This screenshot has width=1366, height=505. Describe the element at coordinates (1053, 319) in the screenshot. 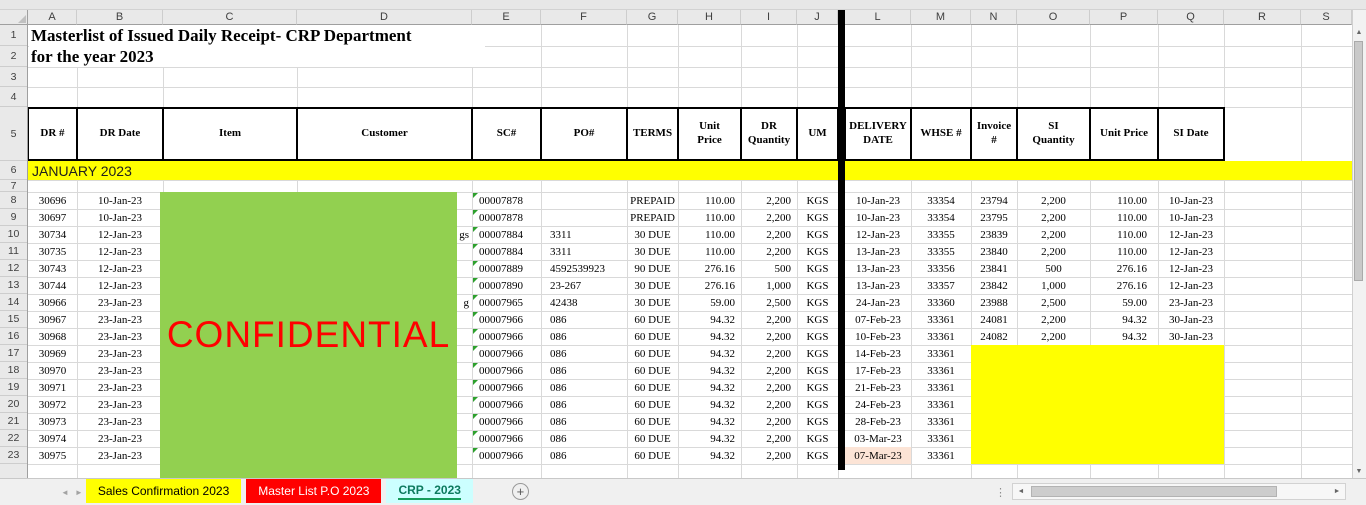

I see `cell-O15: 2,200` at that location.